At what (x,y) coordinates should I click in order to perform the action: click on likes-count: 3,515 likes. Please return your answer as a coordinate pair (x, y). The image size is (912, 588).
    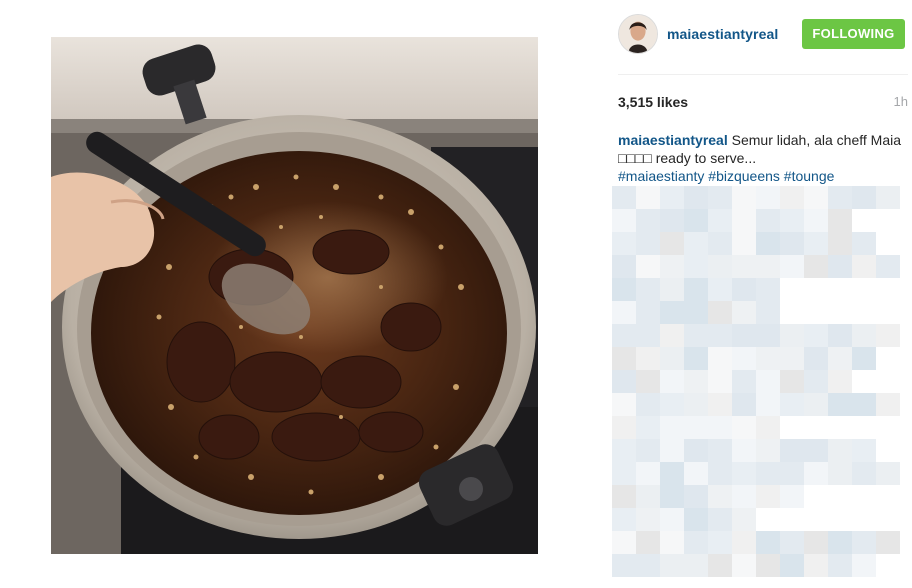
    Looking at the image, I should click on (653, 102).